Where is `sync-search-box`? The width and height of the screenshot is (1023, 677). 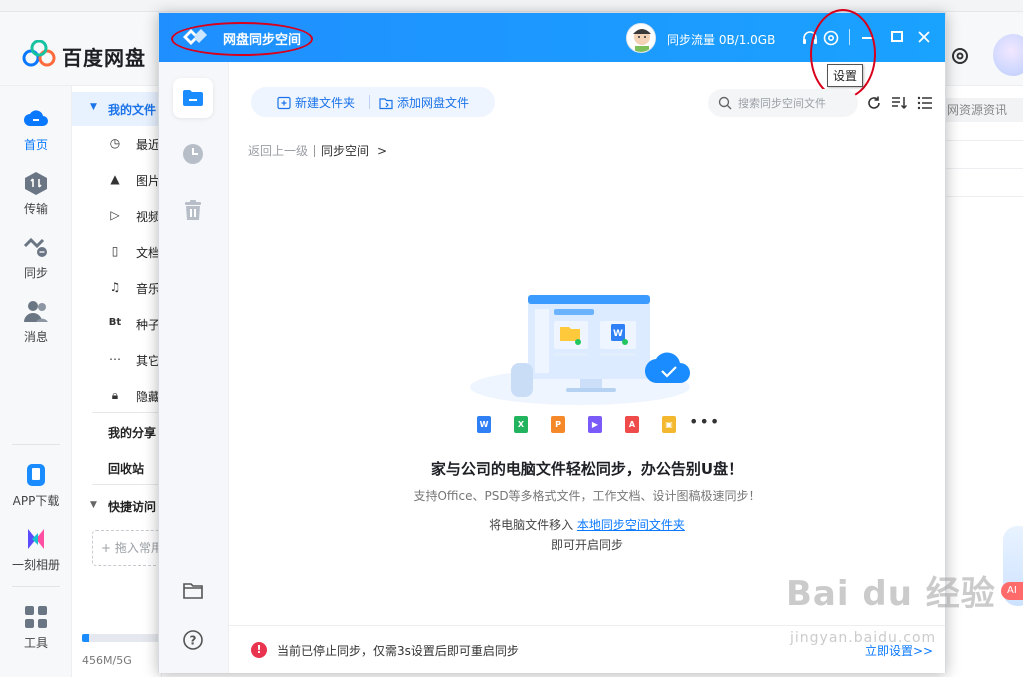 sync-search-box is located at coordinates (783, 103).